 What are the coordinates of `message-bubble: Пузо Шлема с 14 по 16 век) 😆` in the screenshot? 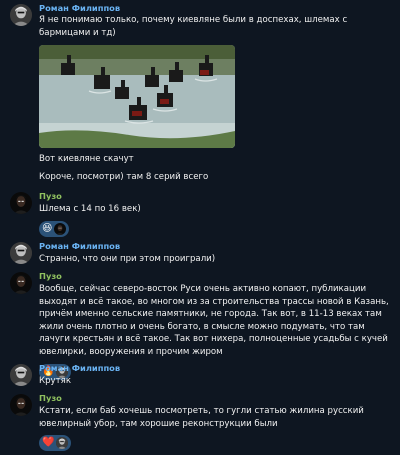 It's located at (216, 213).